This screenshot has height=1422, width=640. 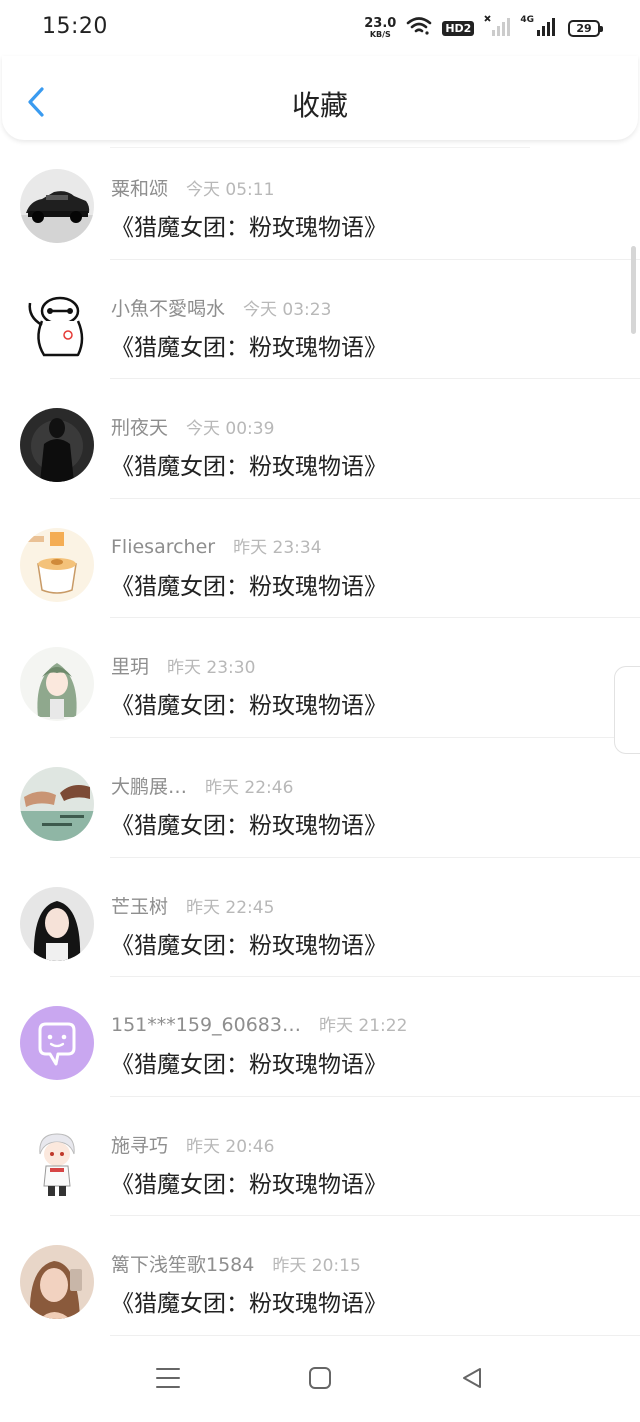 I want to click on list-item: 151***159_60683… 昨天 21:22 《猎魔女团：粉玫瑰物语》, so click(x=320, y=1037).